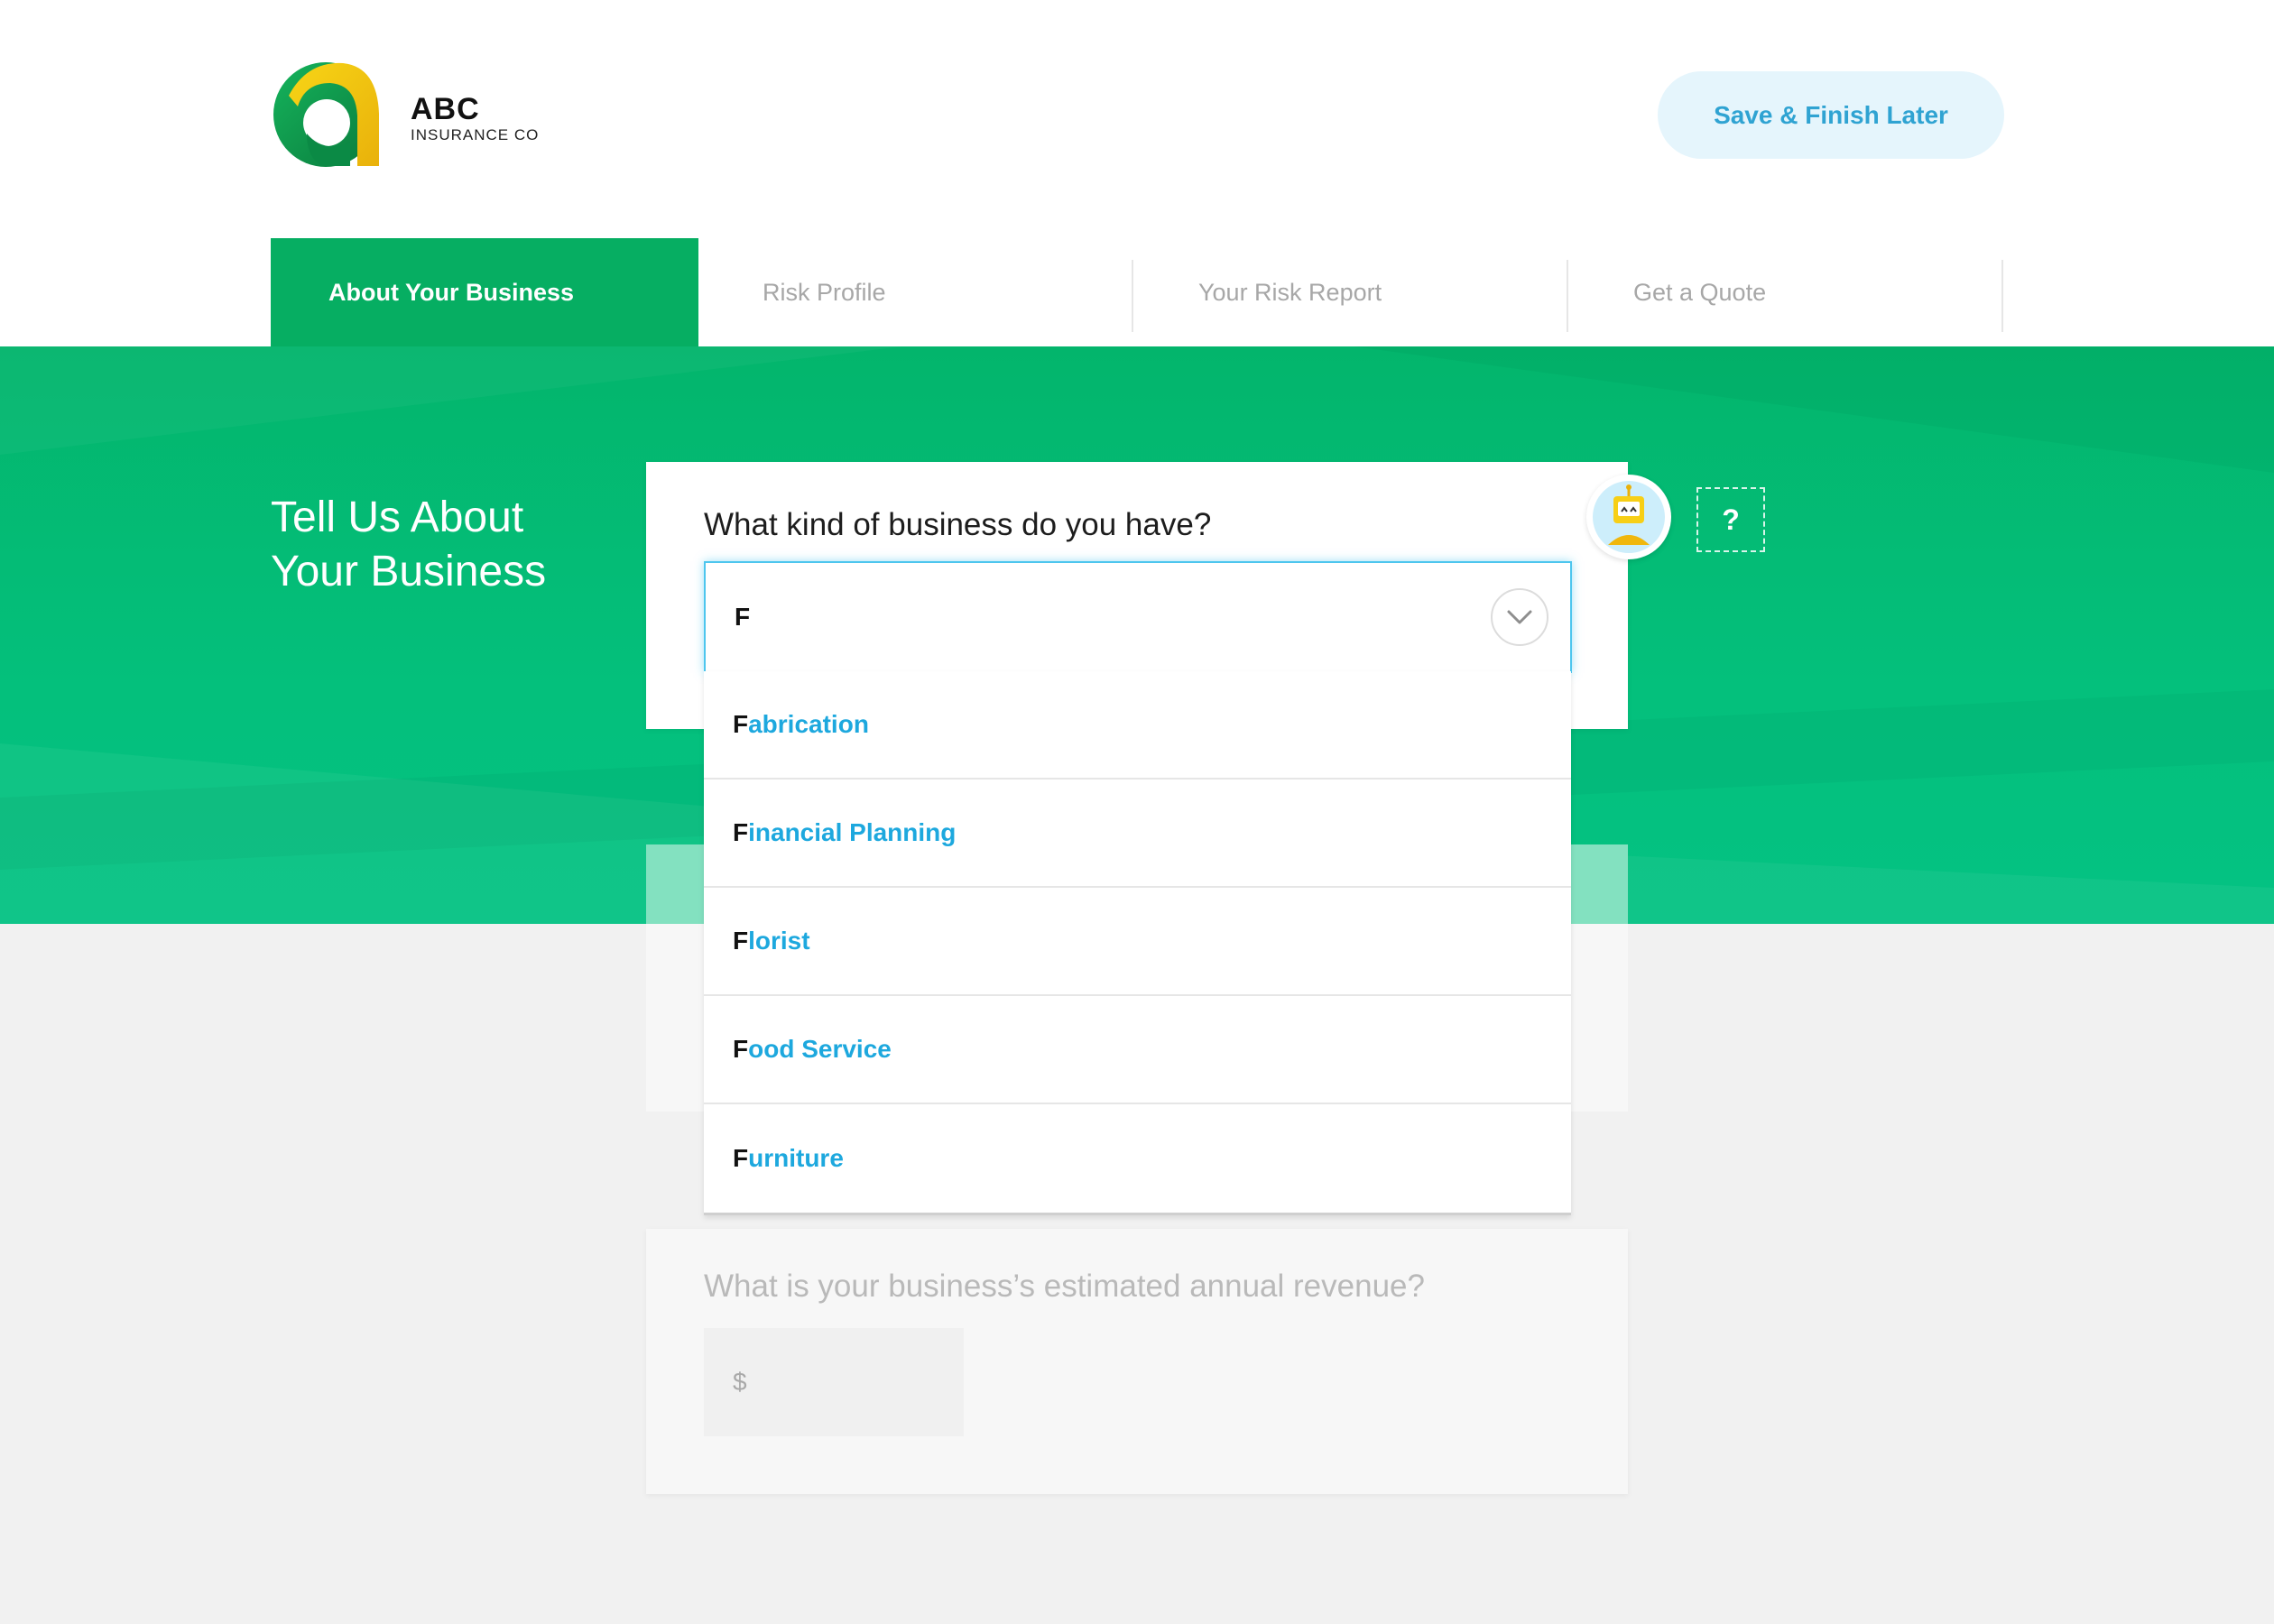  I want to click on revenue-input: $, so click(834, 1382).